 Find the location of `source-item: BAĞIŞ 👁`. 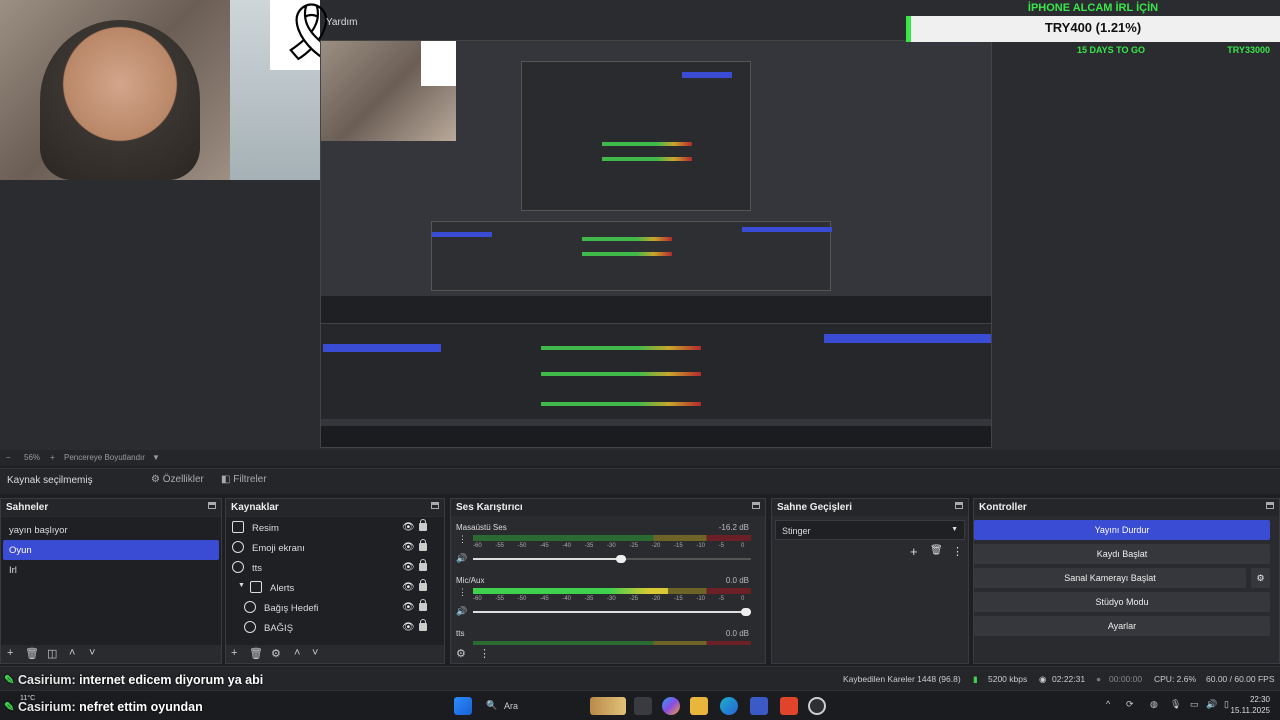

source-item: BAĞIŞ 👁 is located at coordinates (333, 628).